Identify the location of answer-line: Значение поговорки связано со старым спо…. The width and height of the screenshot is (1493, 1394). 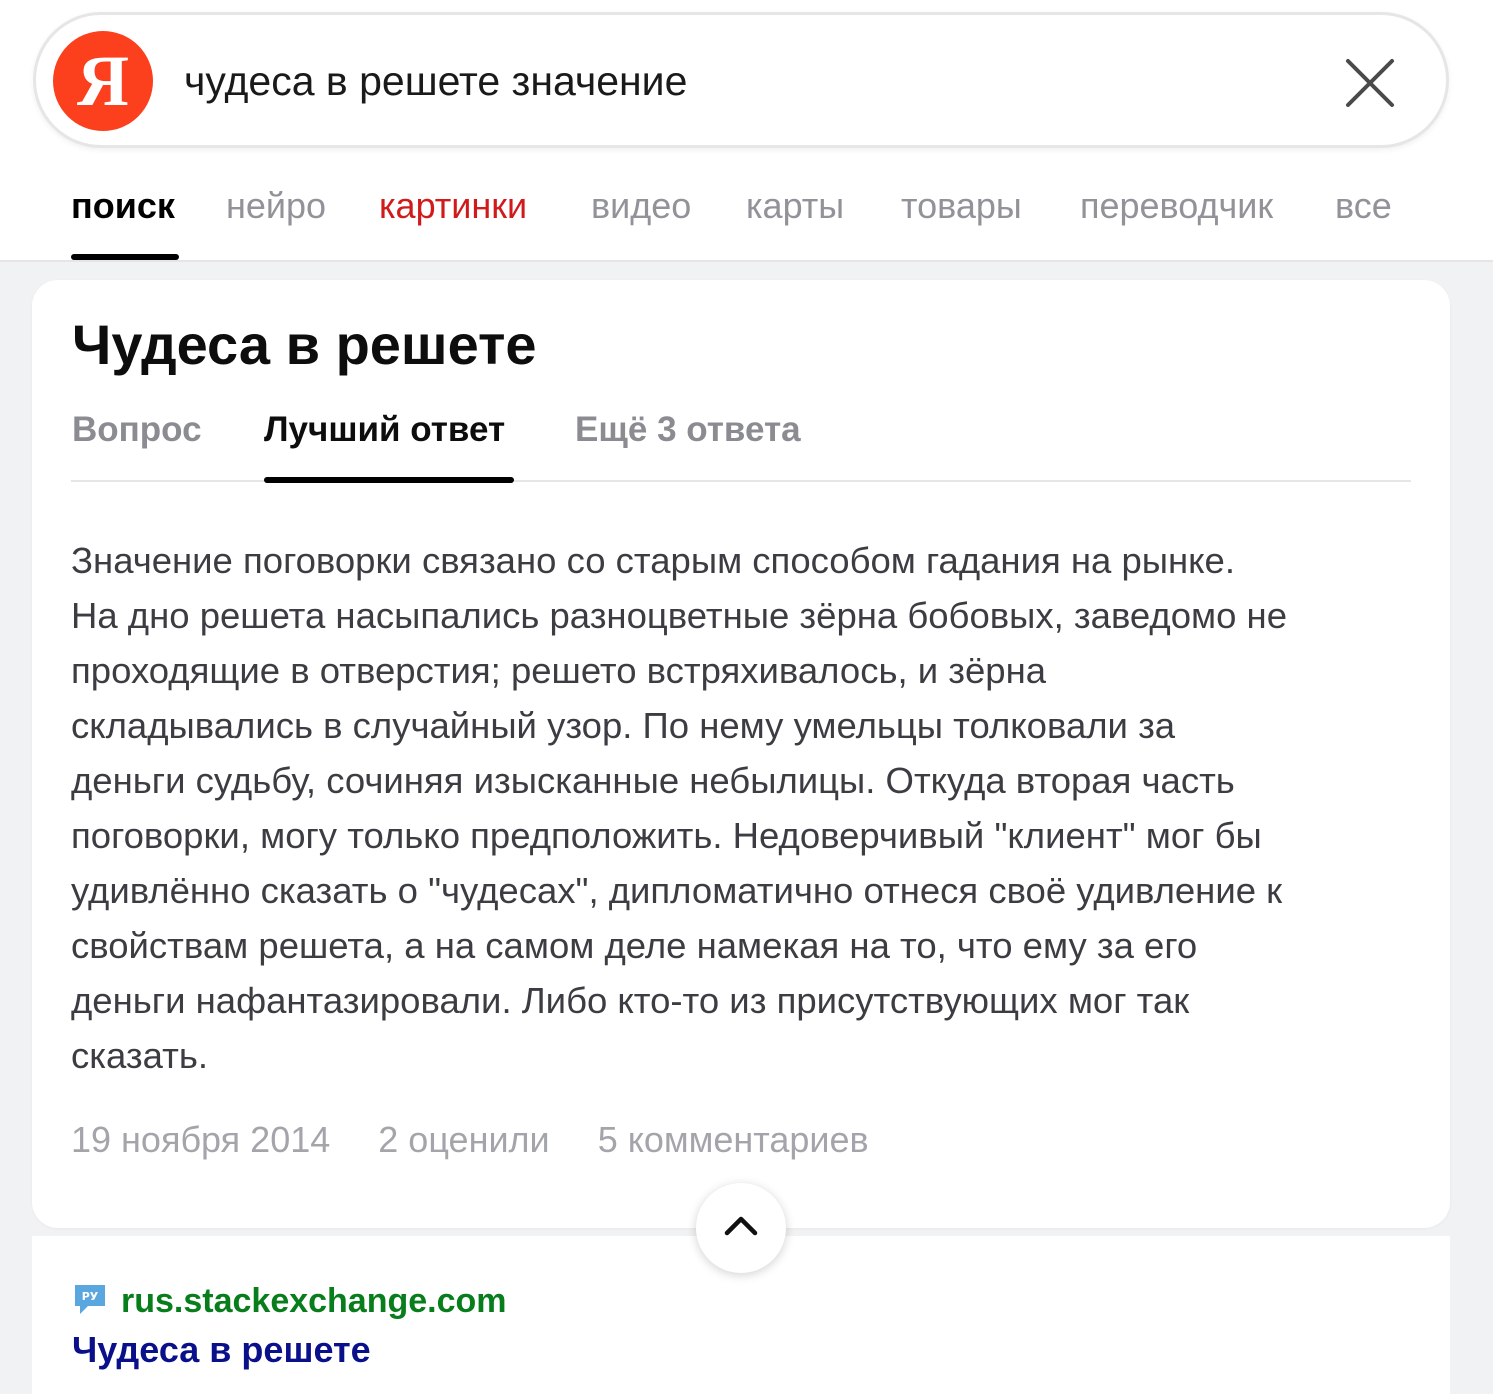
(653, 560).